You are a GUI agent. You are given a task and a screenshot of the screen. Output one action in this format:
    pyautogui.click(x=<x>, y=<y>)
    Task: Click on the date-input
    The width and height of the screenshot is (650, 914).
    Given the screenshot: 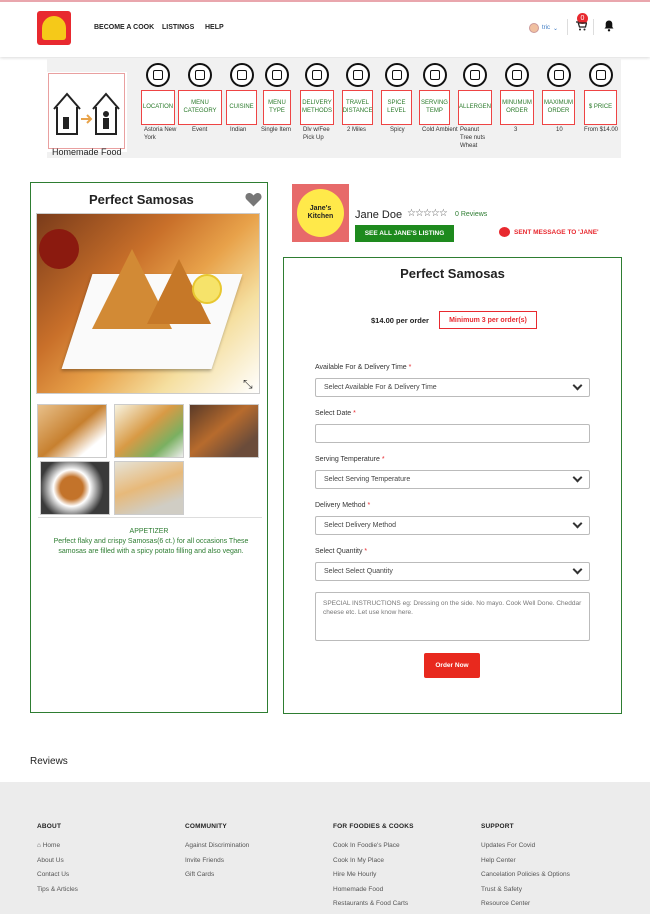 What is the action you would take?
    pyautogui.click(x=452, y=433)
    